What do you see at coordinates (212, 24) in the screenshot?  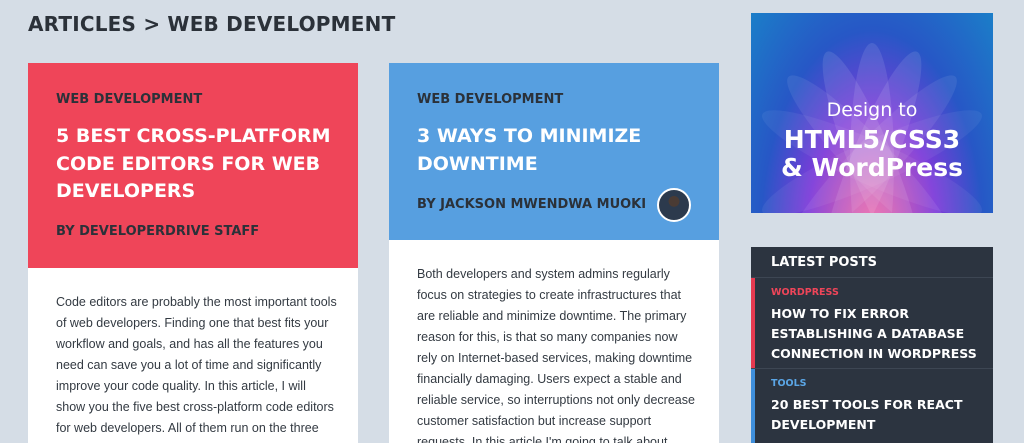 I see `breadcrumb: ARTICLES > WEB DEVELOPMENT` at bounding box center [212, 24].